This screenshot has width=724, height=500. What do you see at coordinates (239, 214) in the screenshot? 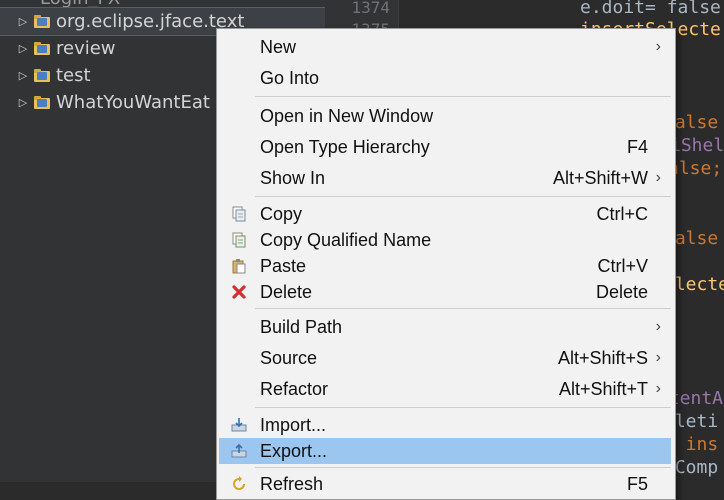
I see `copy-icon` at bounding box center [239, 214].